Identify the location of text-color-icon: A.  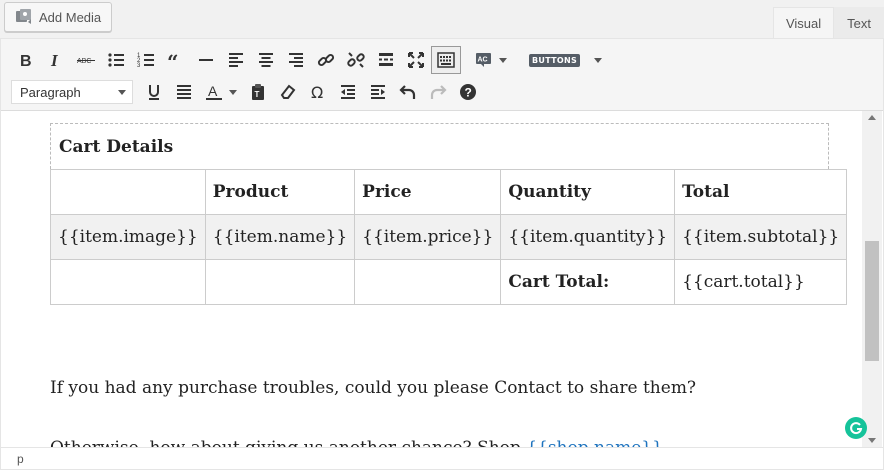
(214, 91).